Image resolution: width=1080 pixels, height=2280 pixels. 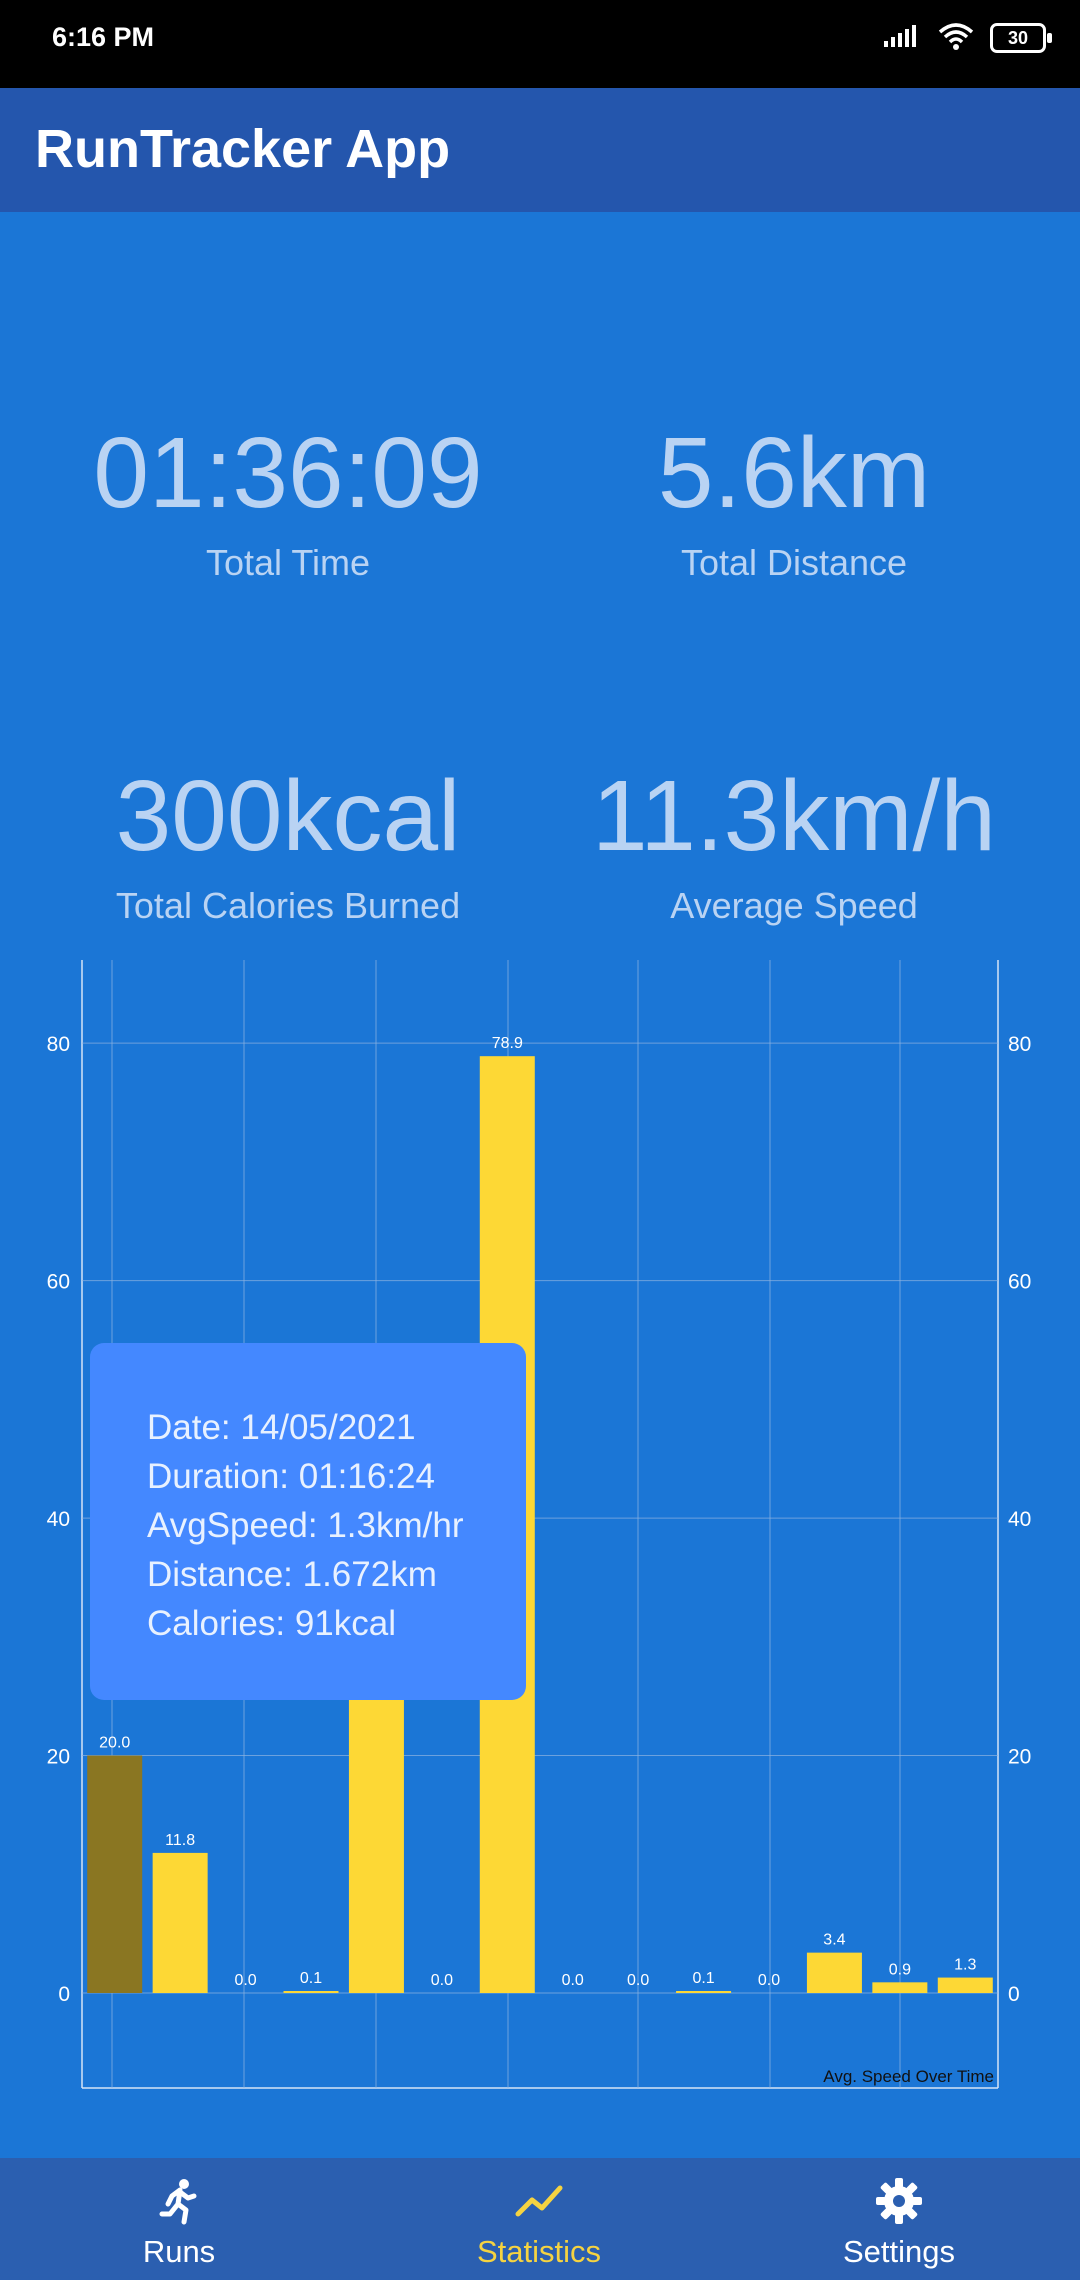 I want to click on bar-value-label: 11.8, so click(x=180, y=1840).